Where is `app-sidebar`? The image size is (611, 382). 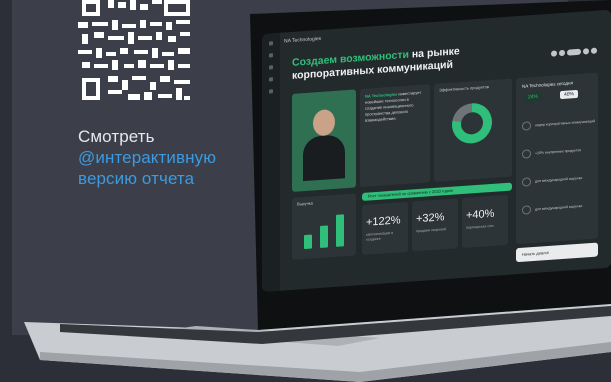 app-sidebar is located at coordinates (271, 162).